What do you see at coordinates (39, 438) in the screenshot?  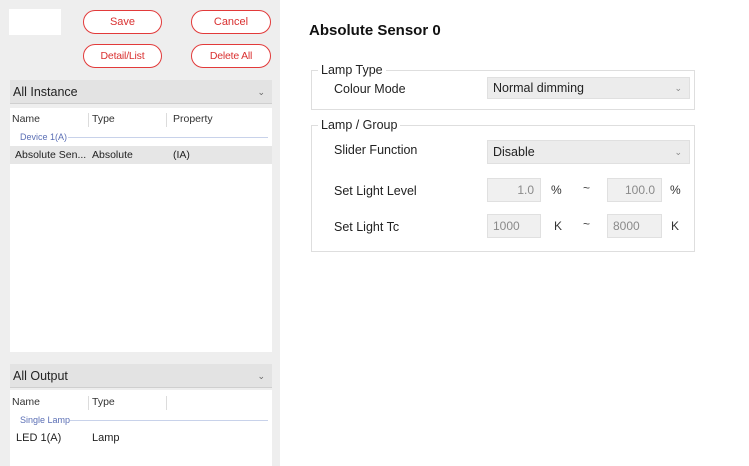 I see `output-name: LED 1(A)` at bounding box center [39, 438].